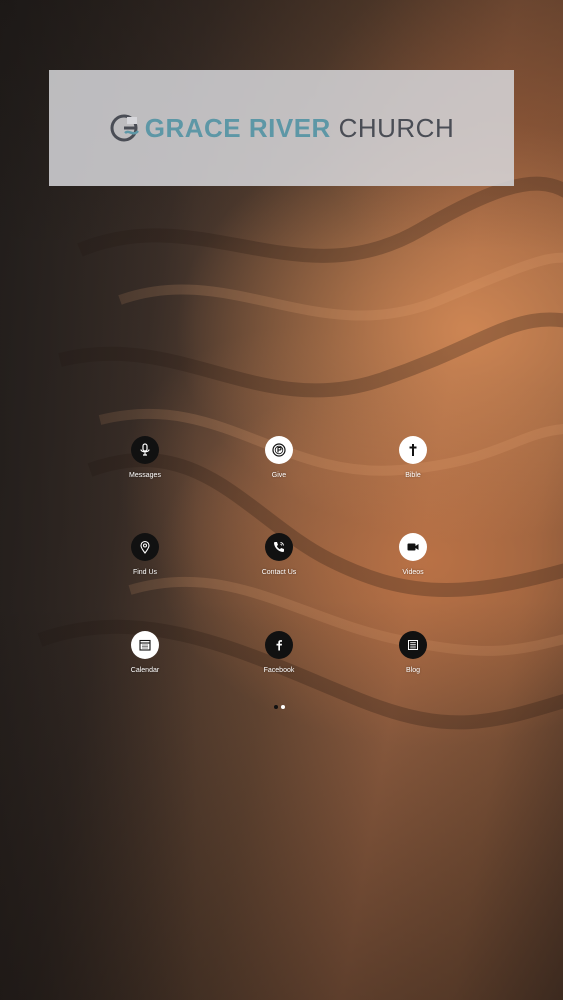  I want to click on tile-blog: Blog, so click(413, 661).